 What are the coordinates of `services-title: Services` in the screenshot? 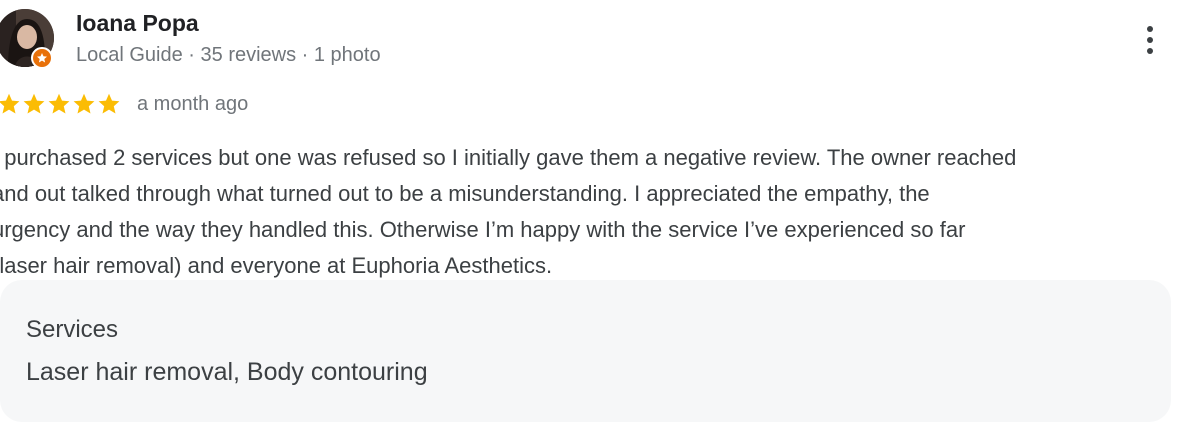 It's located at (72, 329).